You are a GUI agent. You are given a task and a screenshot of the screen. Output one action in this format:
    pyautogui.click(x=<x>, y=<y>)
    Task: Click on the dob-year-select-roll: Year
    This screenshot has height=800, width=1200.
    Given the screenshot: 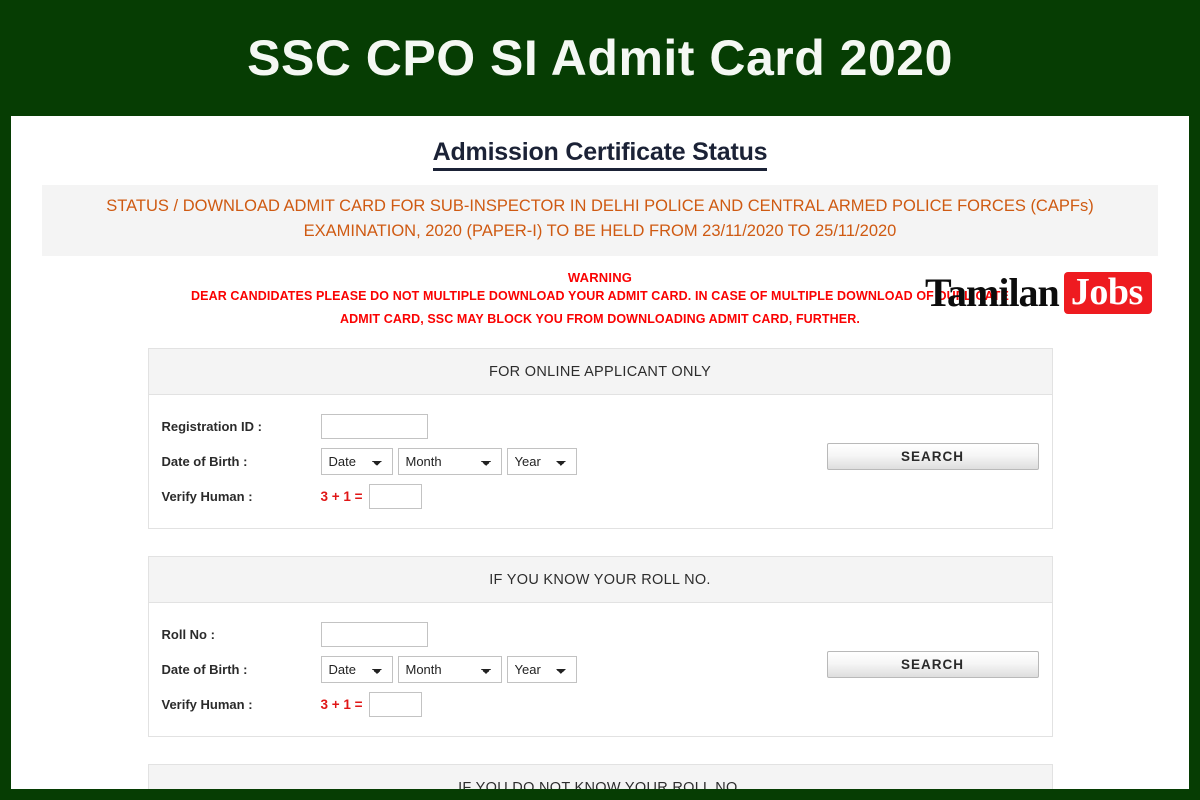 What is the action you would take?
    pyautogui.click(x=541, y=669)
    